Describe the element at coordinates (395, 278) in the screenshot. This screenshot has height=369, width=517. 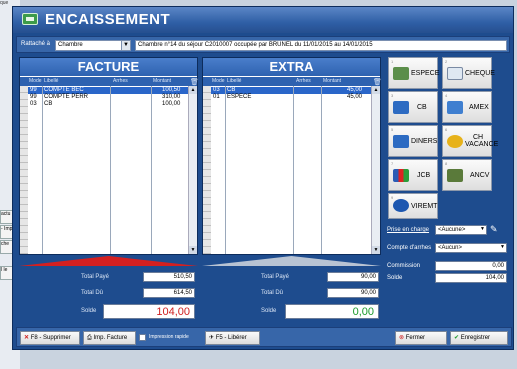
I see `right-solde-label: Solde` at that location.